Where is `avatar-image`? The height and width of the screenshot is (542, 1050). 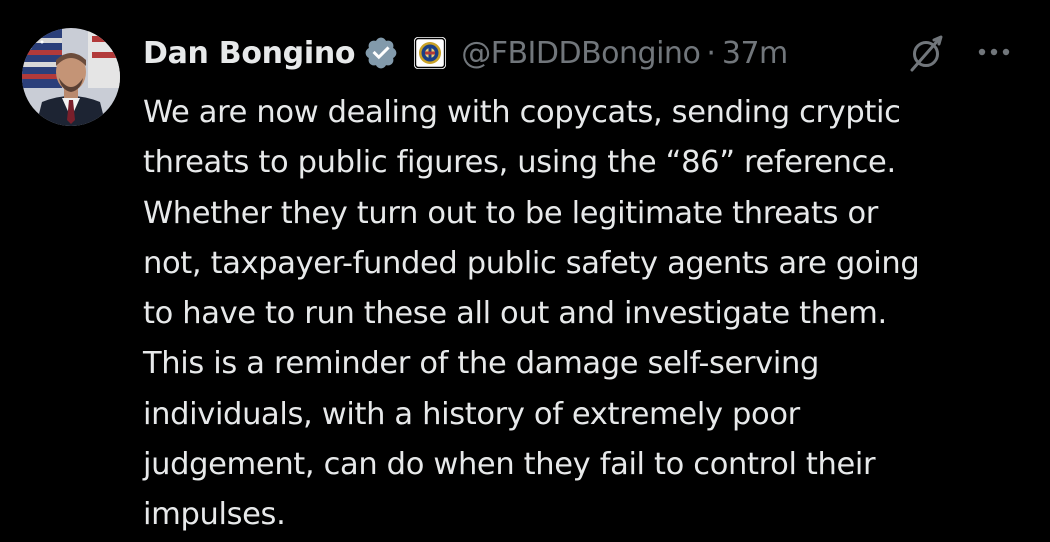 avatar-image is located at coordinates (71, 77).